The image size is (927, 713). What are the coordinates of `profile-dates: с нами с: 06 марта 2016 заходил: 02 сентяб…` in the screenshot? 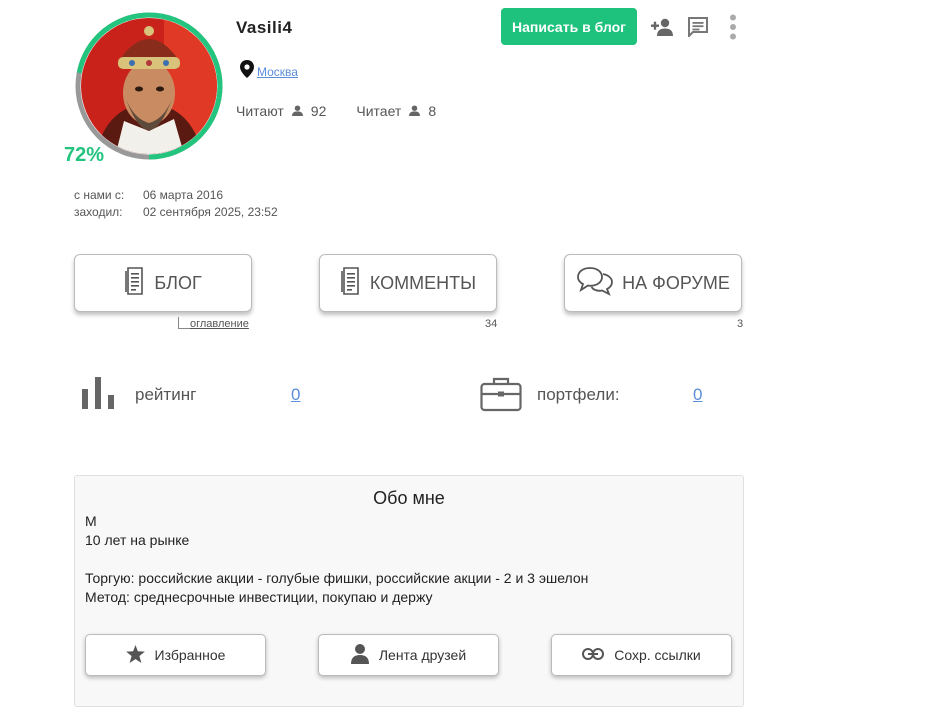 It's located at (176, 204).